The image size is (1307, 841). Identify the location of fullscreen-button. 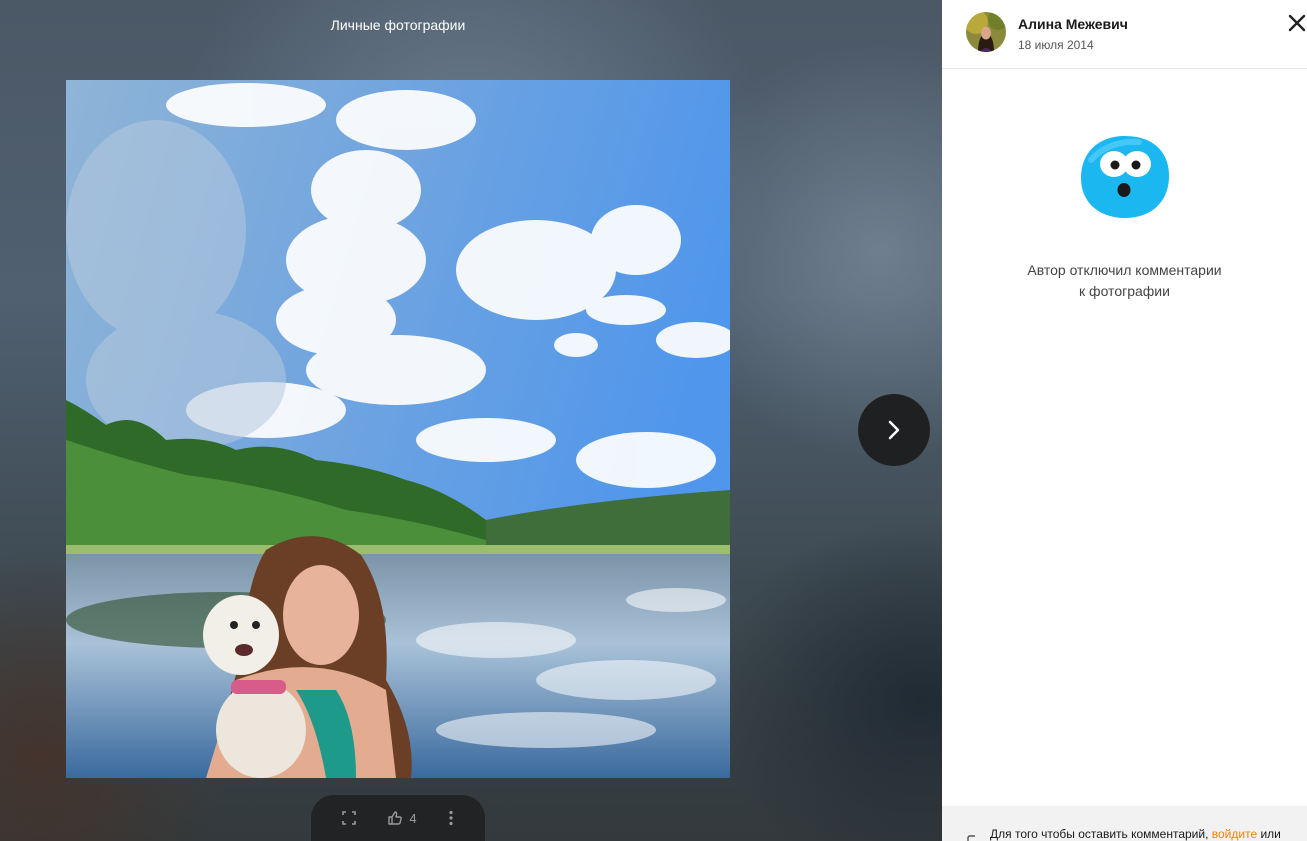
(349, 818).